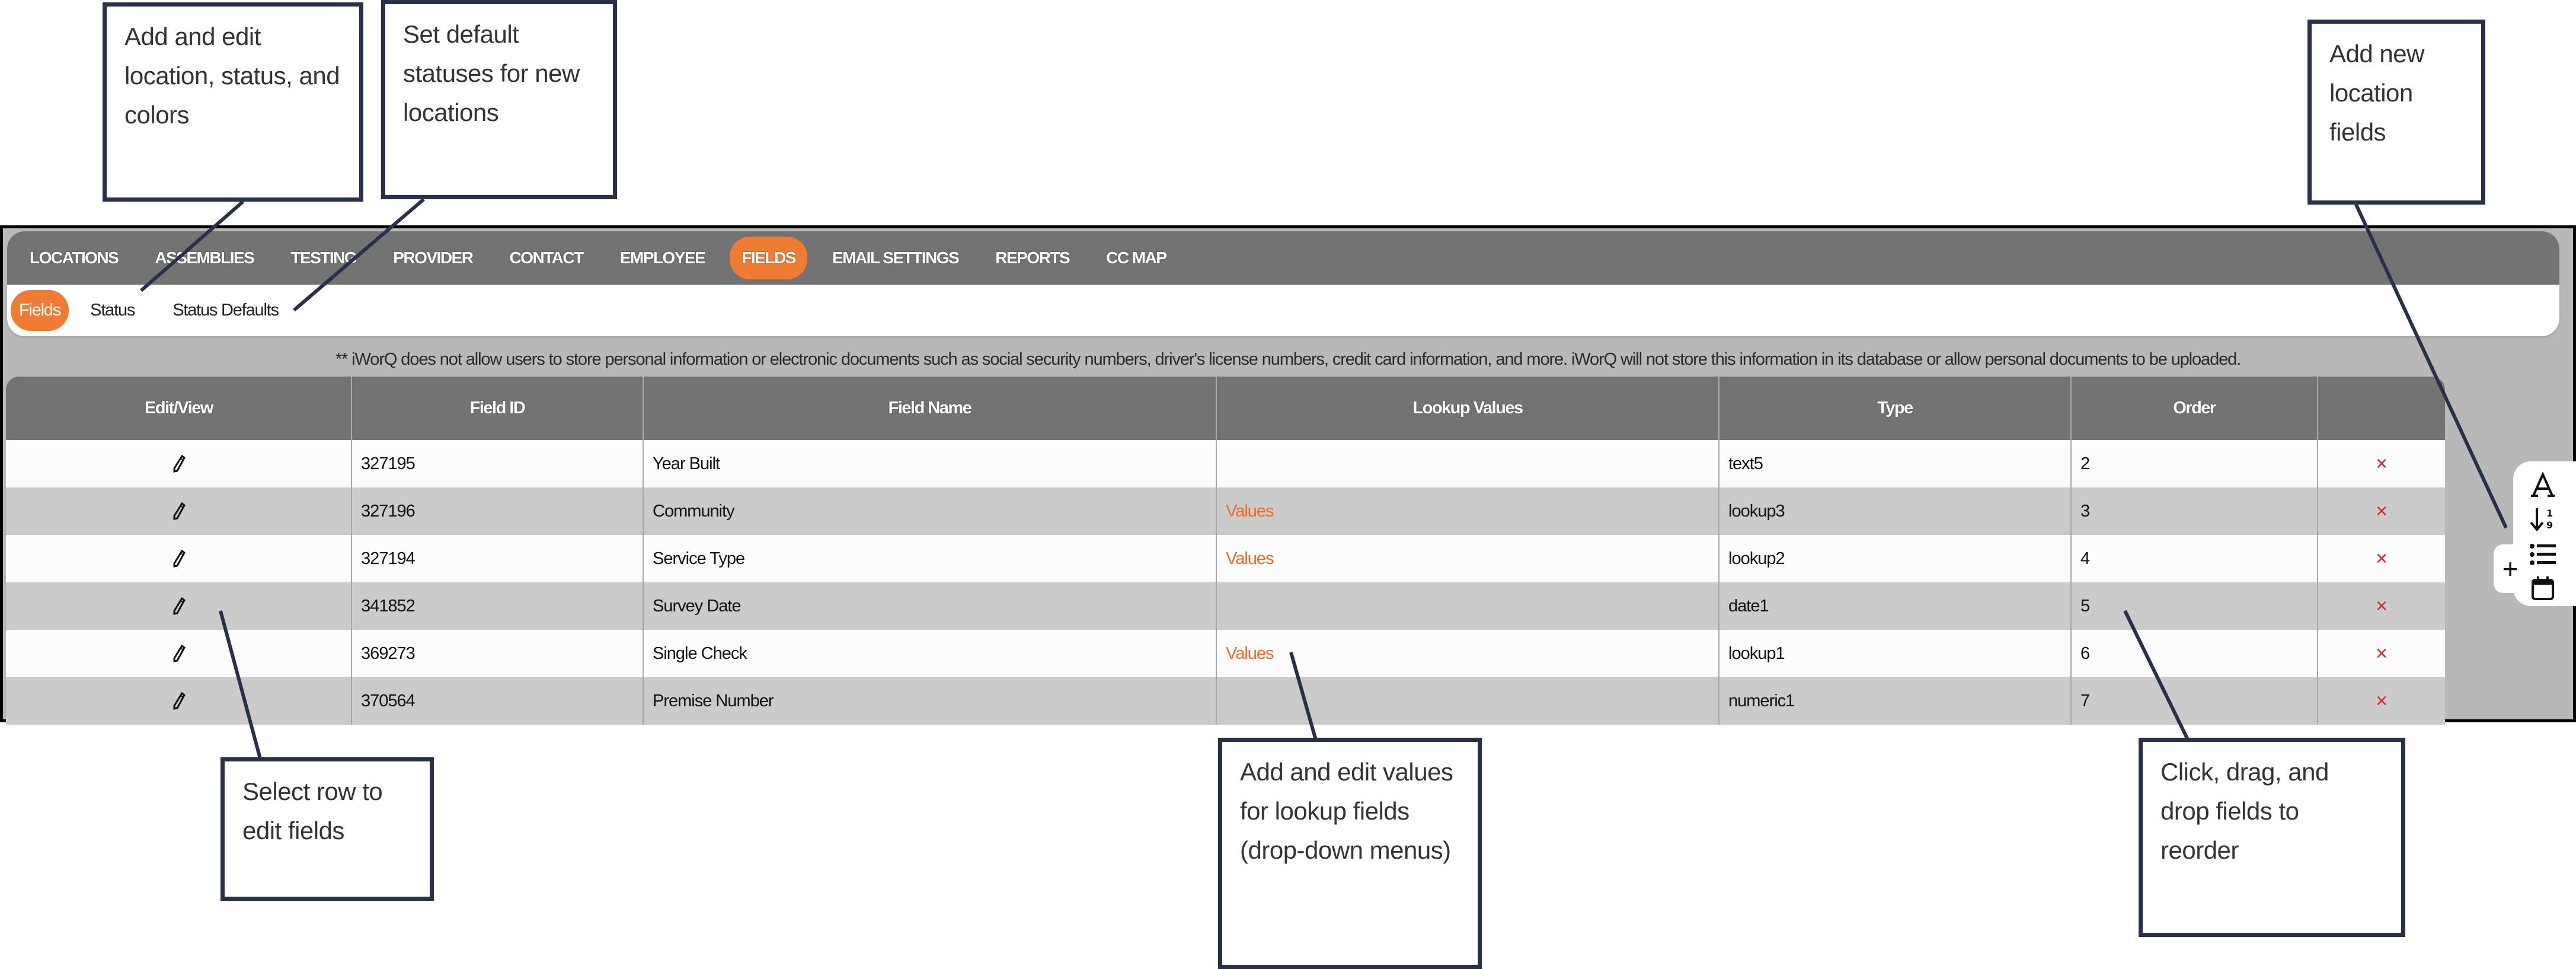  Describe the element at coordinates (359, 255) in the screenshot. I see `leader-status-defaults` at that location.